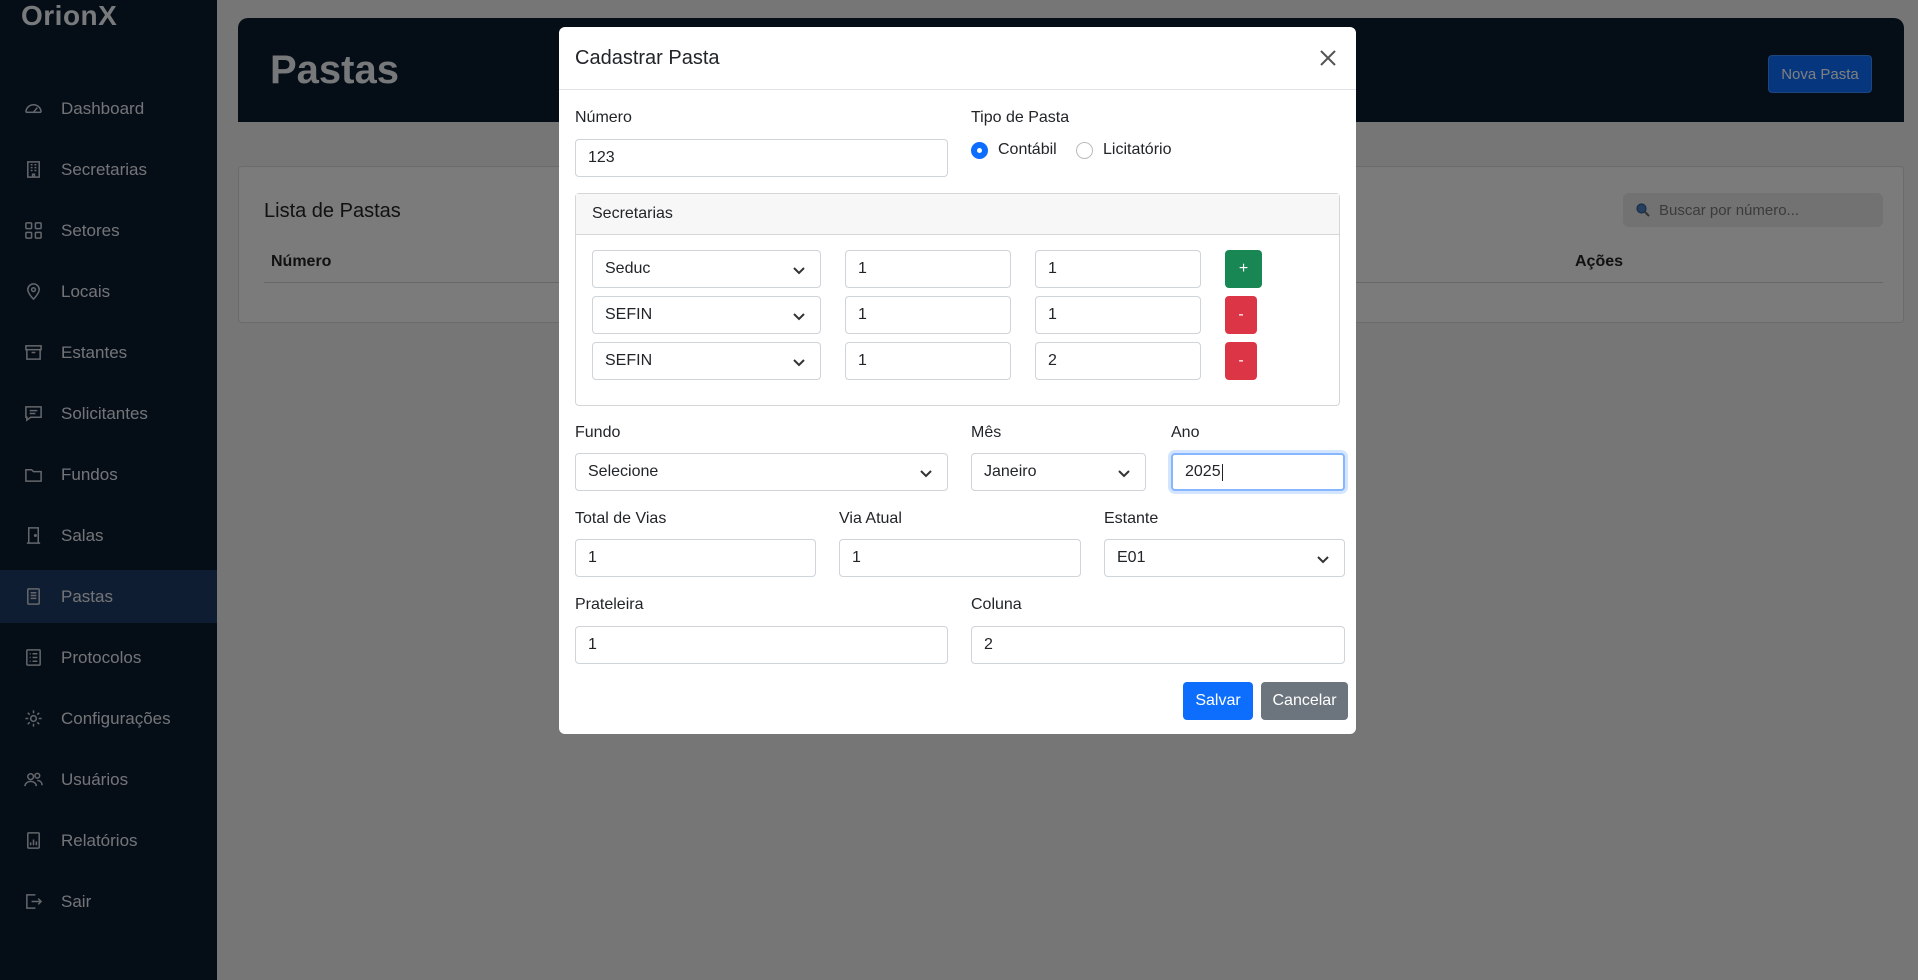 This screenshot has height=980, width=1918. I want to click on radio-licitatorio: Licitatório, so click(1123, 150).